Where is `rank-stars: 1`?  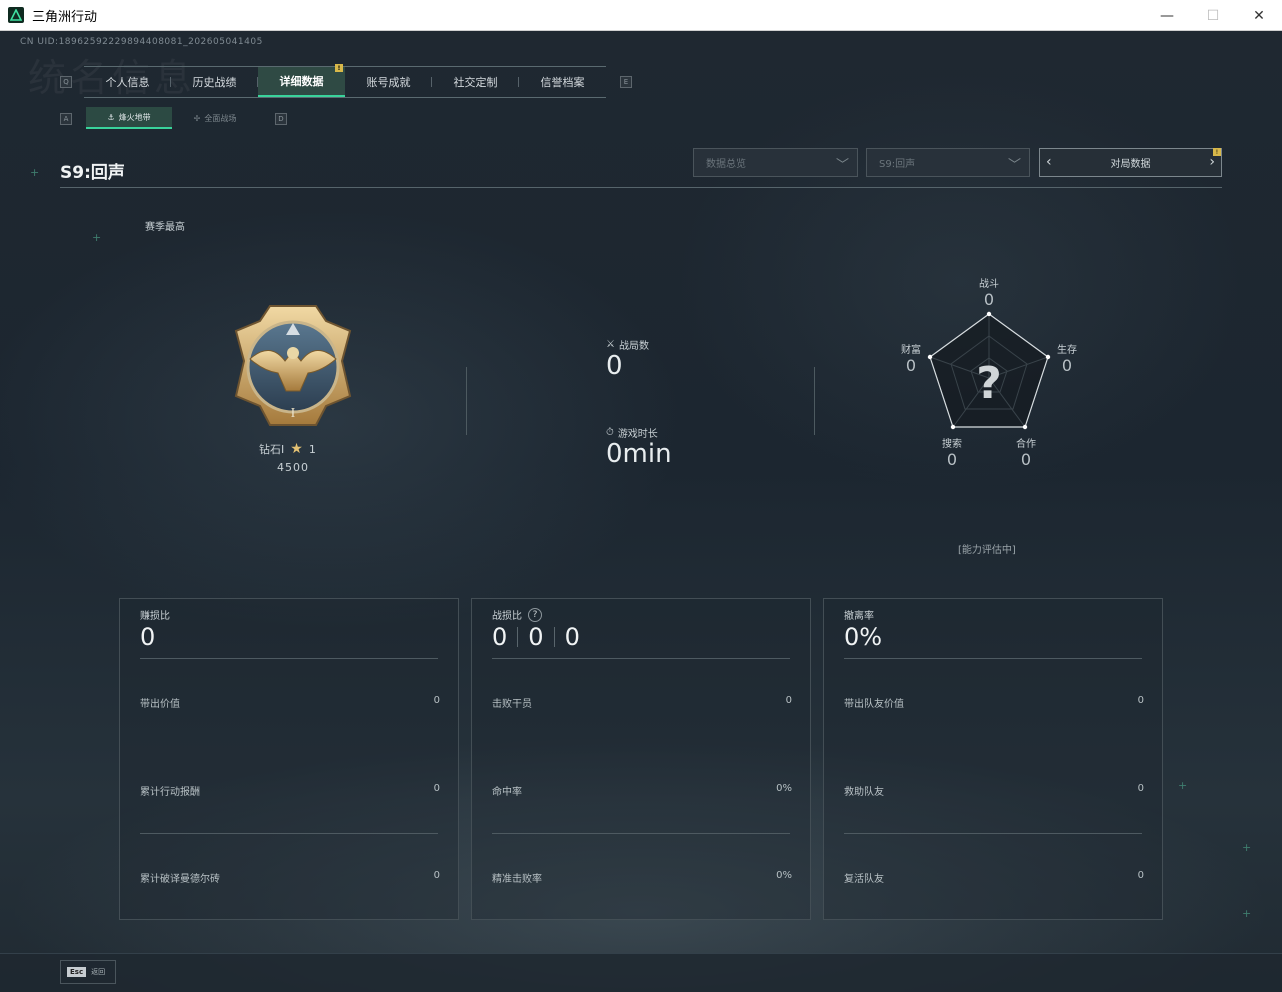
rank-stars: 1 is located at coordinates (312, 449).